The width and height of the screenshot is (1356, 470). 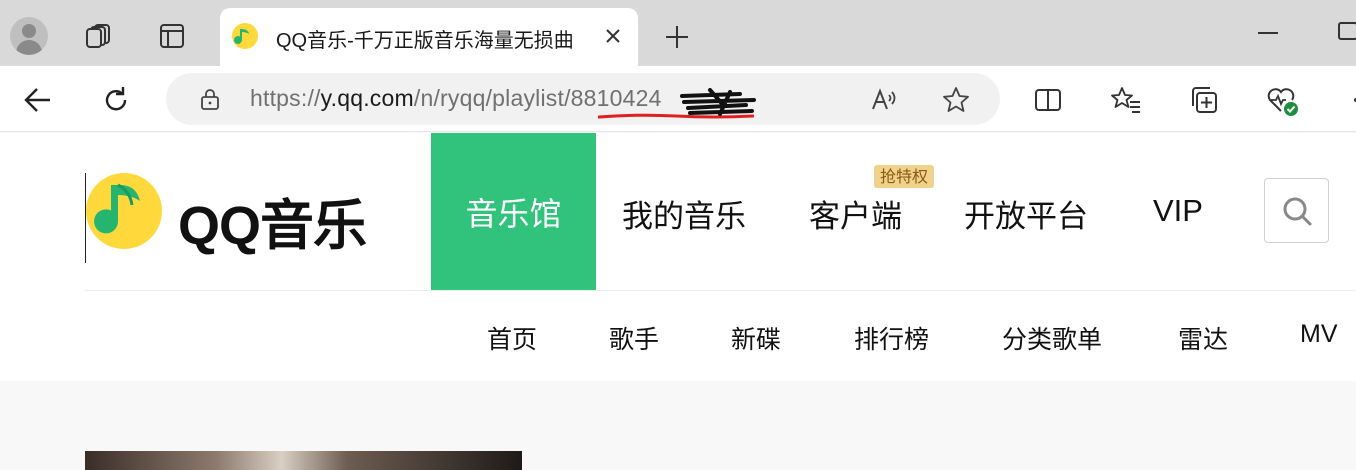 I want to click on url-text: https://y.qq.com/n/ryqq/playlist/8810424, so click(x=456, y=98).